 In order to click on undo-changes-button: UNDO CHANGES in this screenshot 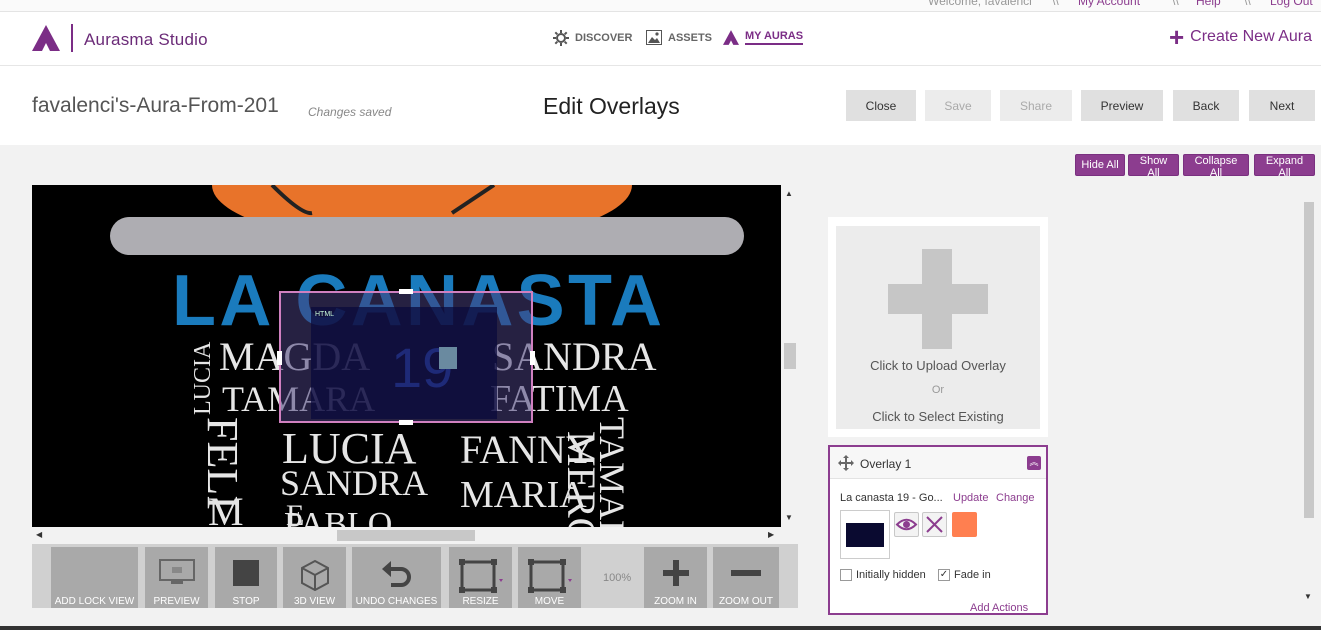, I will do `click(396, 577)`.